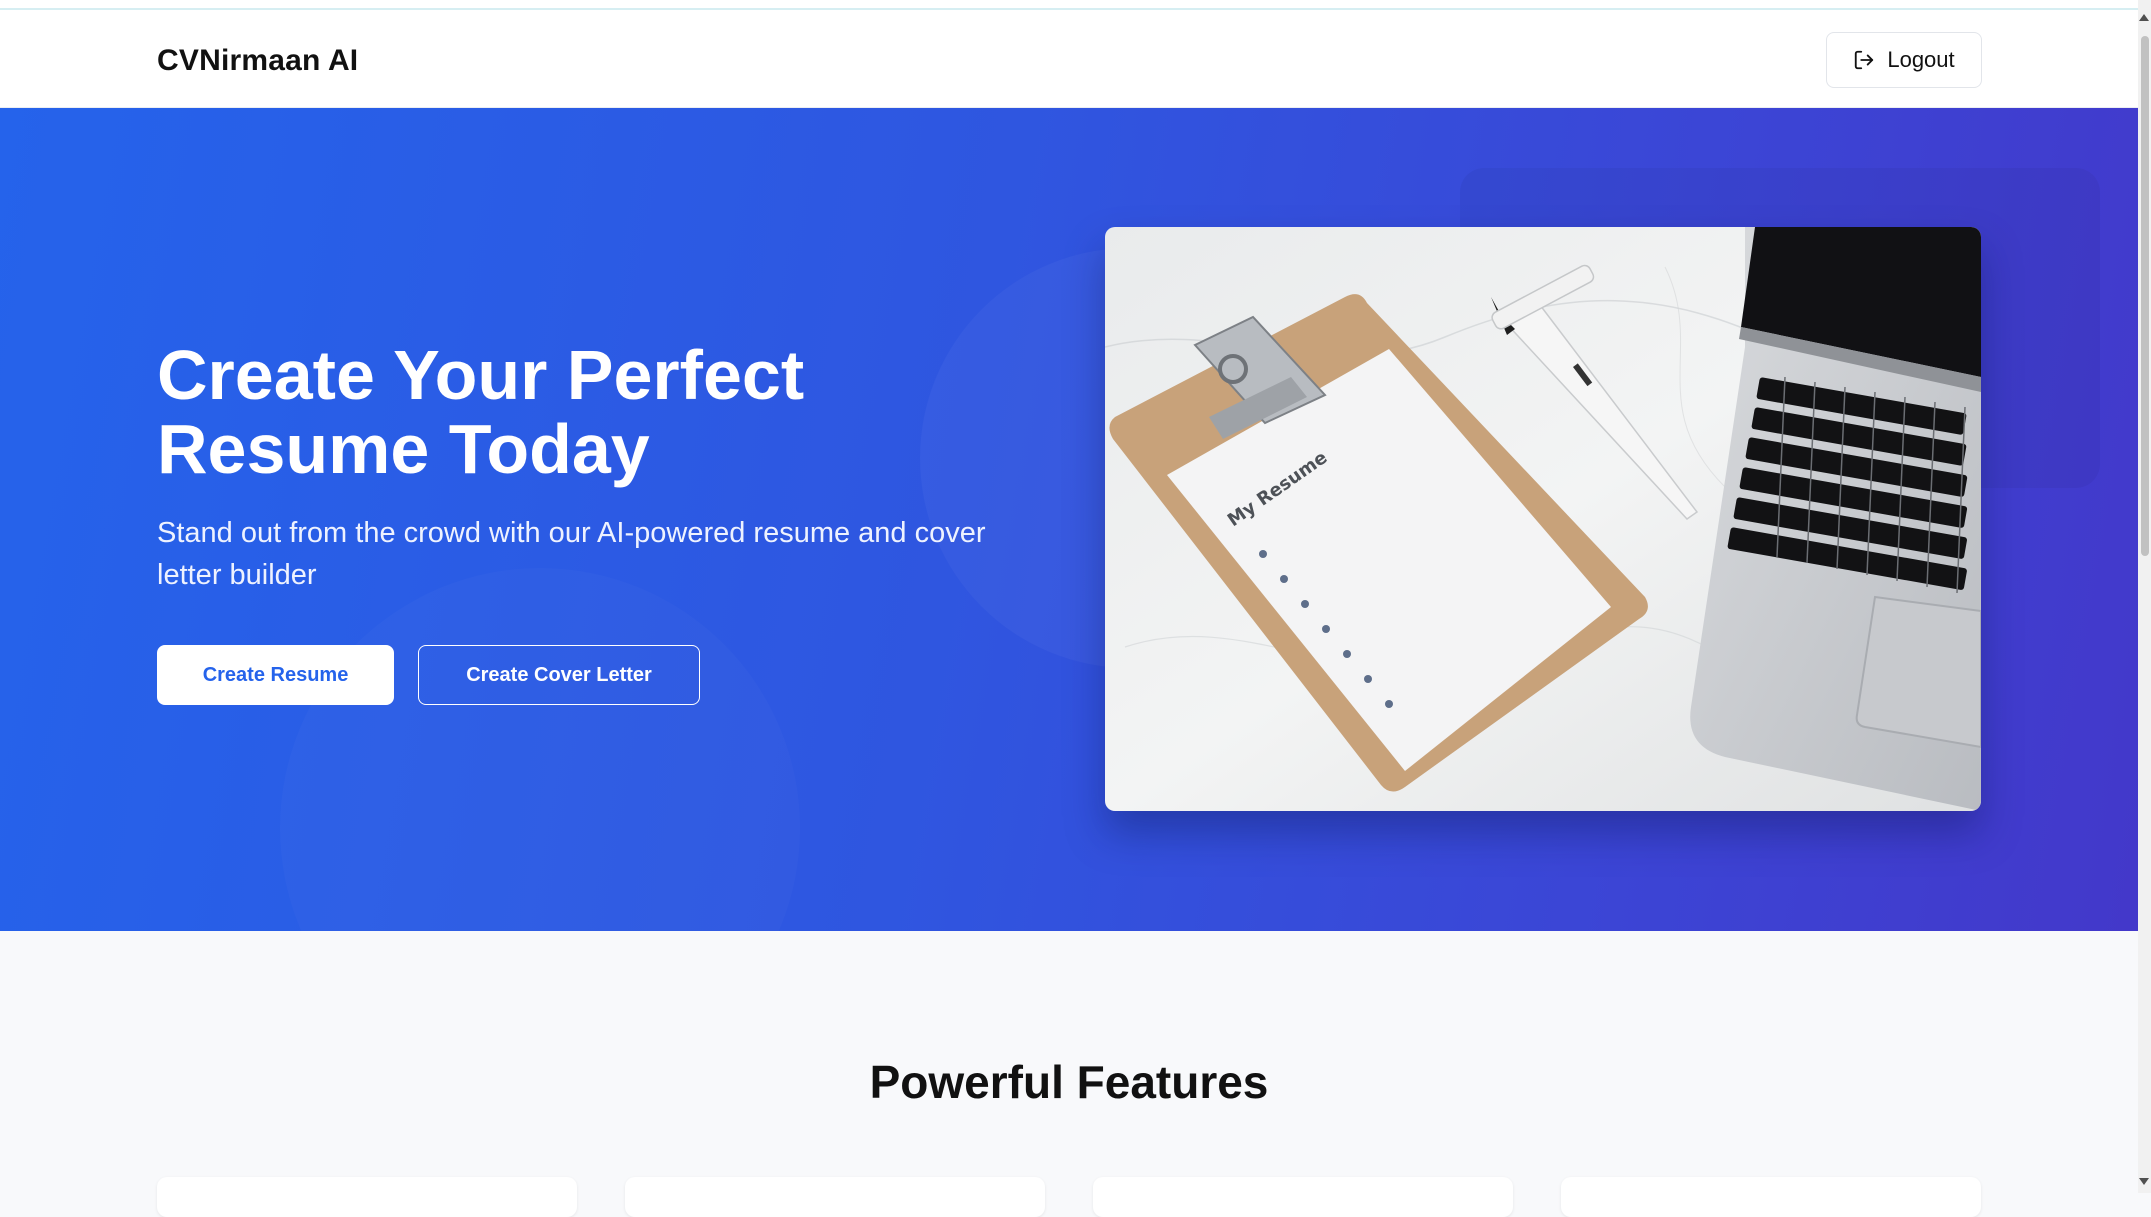 The width and height of the screenshot is (2151, 1217). What do you see at coordinates (559, 675) in the screenshot?
I see `create-cover-letter-button: Create Cover Letter` at bounding box center [559, 675].